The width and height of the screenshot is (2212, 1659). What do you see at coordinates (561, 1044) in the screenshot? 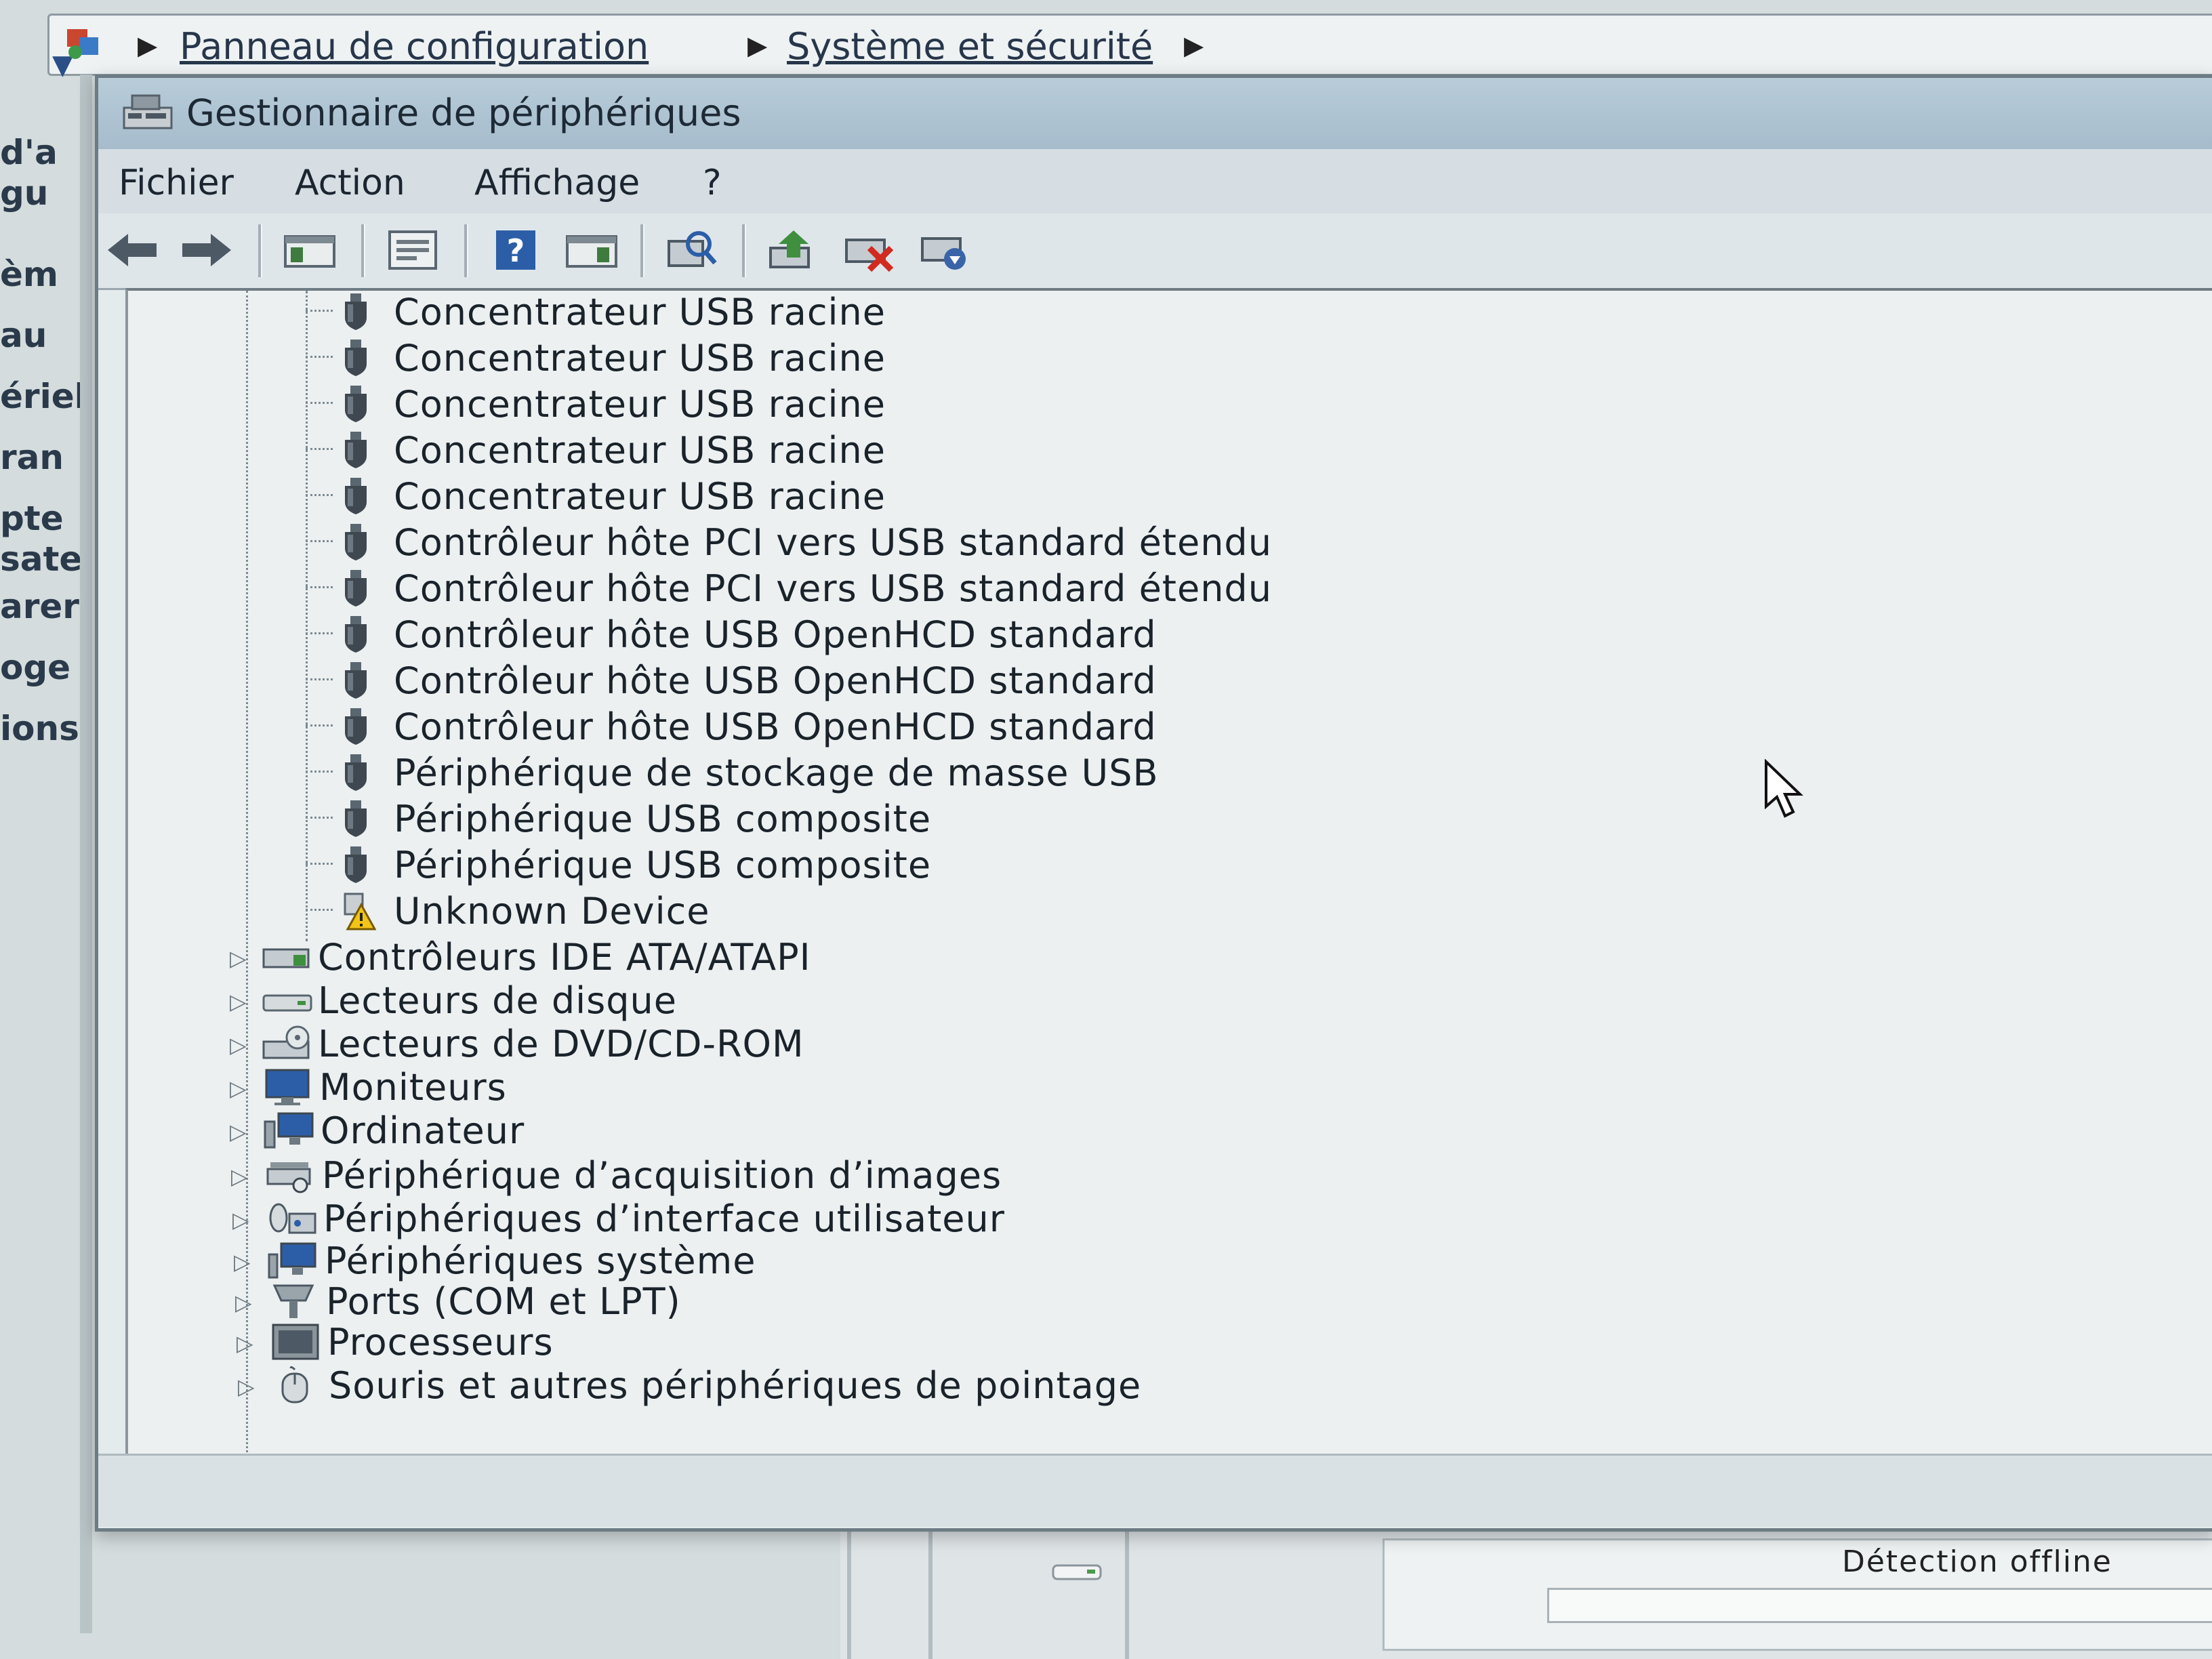
I see `category-label: Lecteurs de DVD/CD-ROM` at bounding box center [561, 1044].